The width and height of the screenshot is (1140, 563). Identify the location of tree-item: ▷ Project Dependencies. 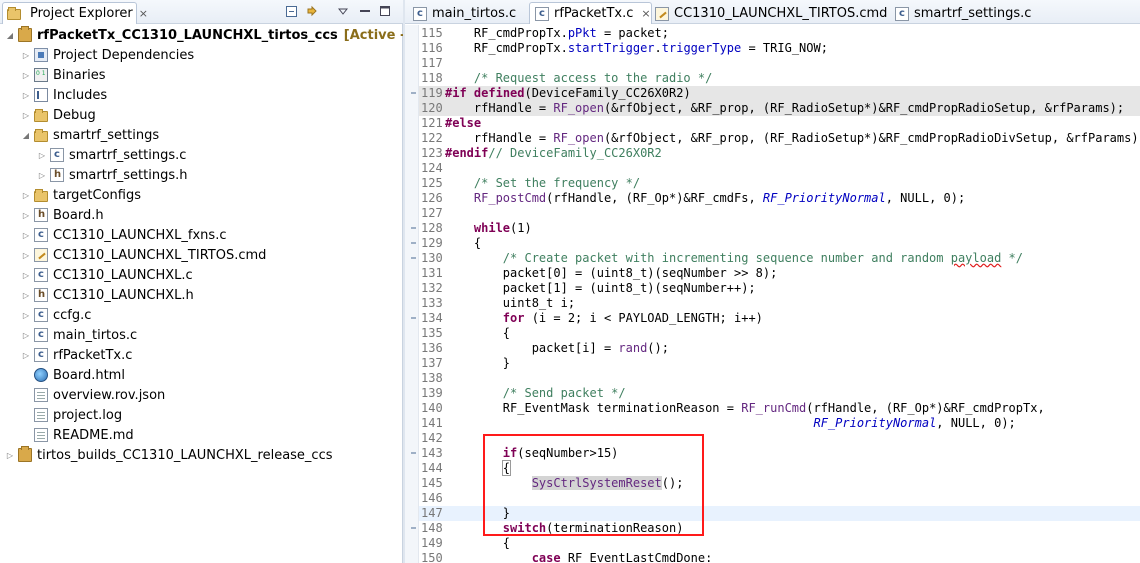
(107, 55).